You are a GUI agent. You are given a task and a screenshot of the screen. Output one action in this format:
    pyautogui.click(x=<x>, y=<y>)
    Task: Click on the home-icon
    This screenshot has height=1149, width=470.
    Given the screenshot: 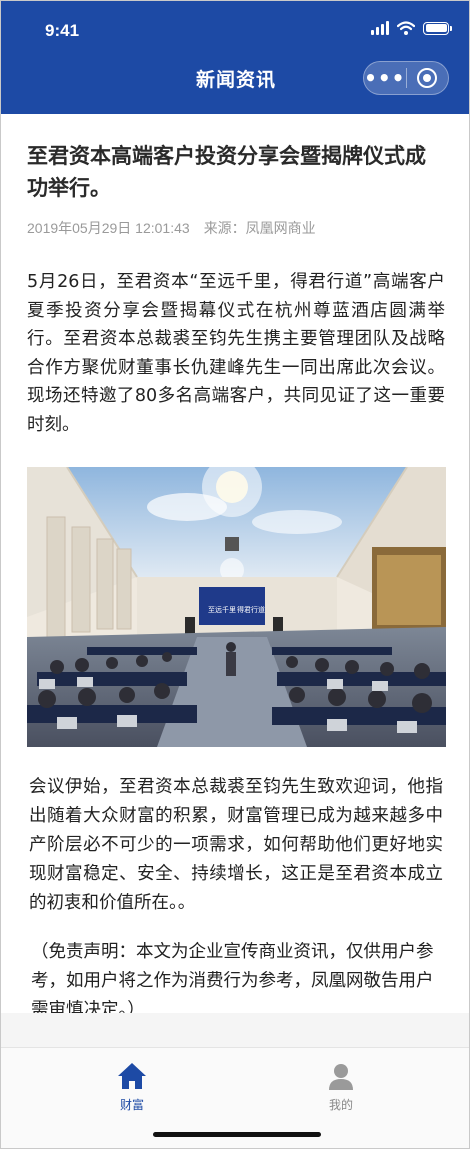 What is the action you would take?
    pyautogui.click(x=132, y=1073)
    